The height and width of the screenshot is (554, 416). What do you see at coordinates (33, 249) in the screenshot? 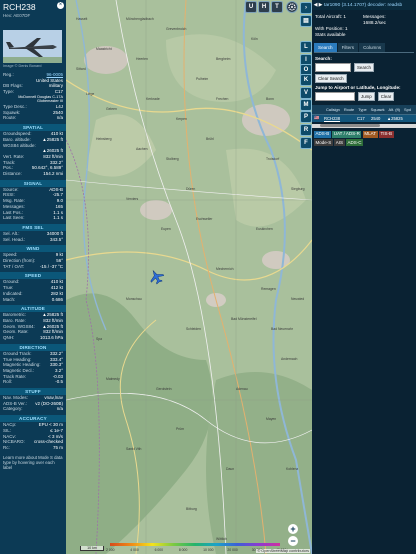
I see `section-header-wind: WIND` at bounding box center [33, 249].